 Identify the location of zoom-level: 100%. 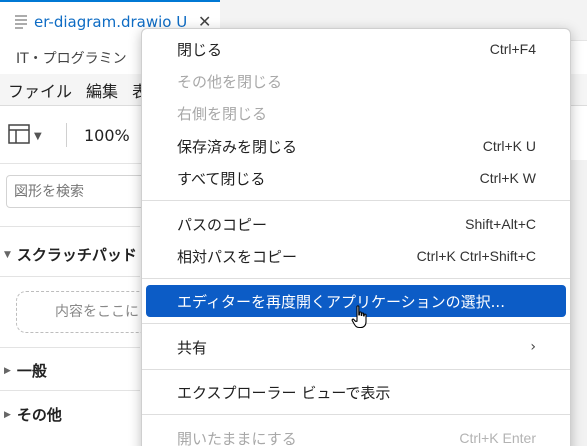
(107, 135).